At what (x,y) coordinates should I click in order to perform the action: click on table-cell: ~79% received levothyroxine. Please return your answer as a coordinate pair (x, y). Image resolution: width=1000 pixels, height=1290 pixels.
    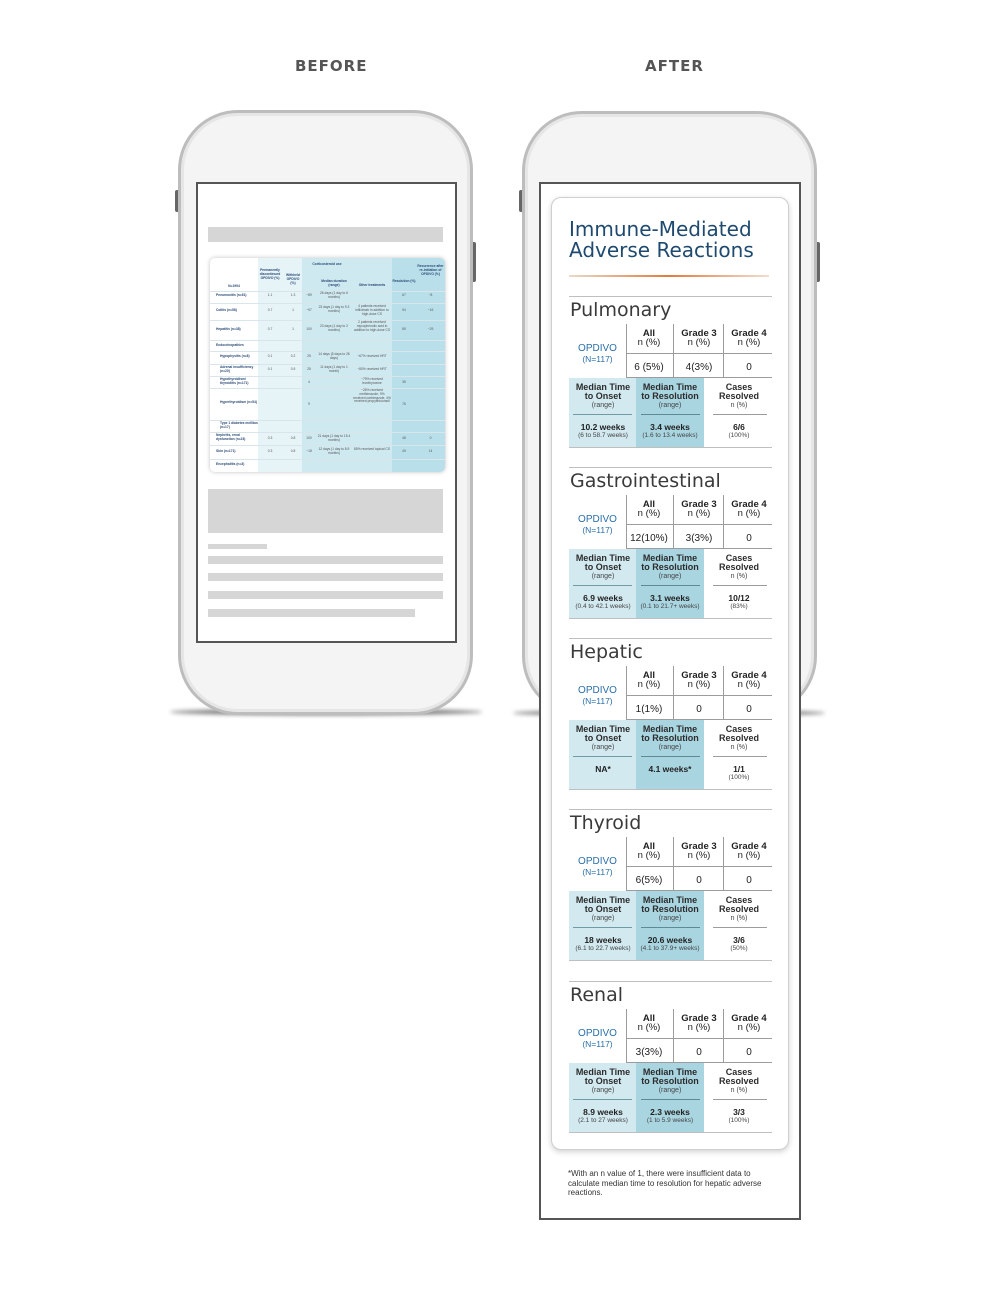
    Looking at the image, I should click on (372, 381).